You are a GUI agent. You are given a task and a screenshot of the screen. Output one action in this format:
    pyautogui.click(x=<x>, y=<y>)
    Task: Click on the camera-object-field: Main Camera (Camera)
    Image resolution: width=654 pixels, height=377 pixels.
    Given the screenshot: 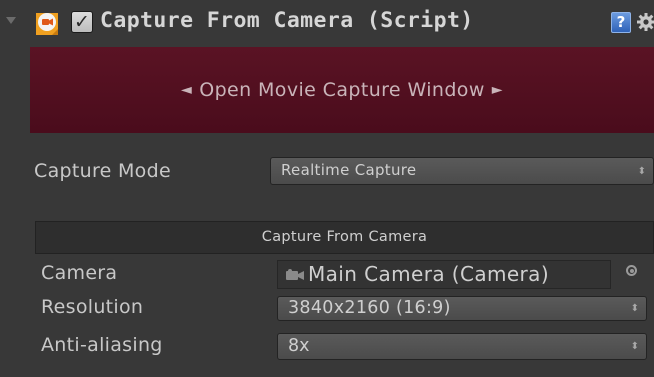 What is the action you would take?
    pyautogui.click(x=444, y=274)
    